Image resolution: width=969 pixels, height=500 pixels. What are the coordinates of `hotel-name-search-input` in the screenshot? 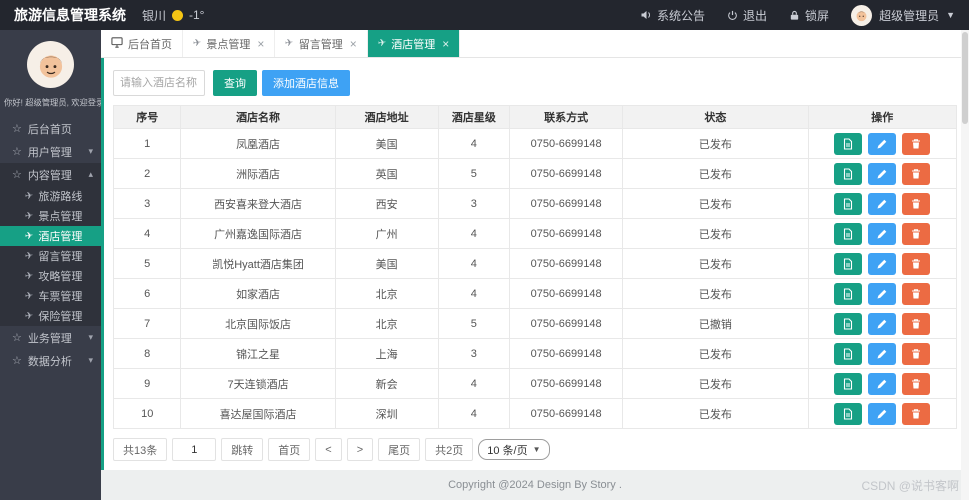 It's located at (159, 83).